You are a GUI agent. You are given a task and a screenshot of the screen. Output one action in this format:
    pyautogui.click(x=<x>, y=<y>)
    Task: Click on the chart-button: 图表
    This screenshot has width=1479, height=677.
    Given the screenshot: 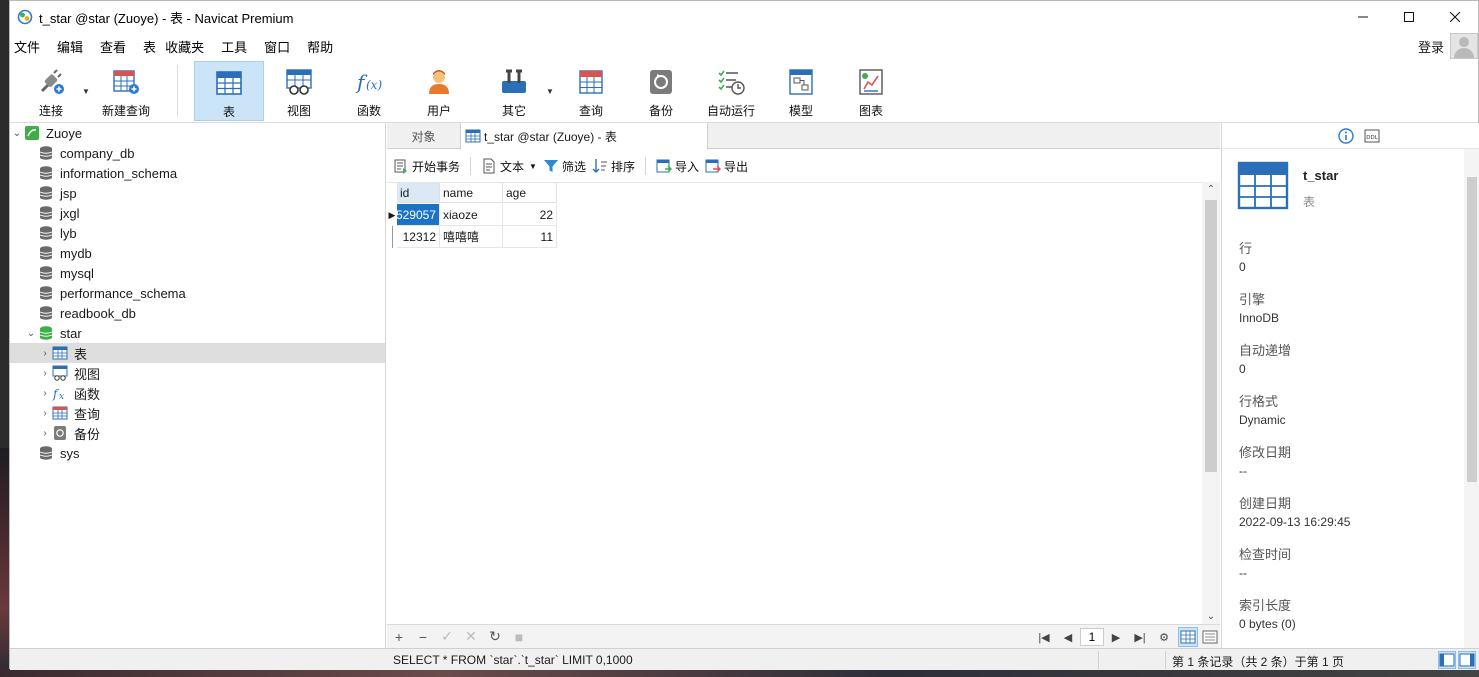 What is the action you would take?
    pyautogui.click(x=871, y=91)
    